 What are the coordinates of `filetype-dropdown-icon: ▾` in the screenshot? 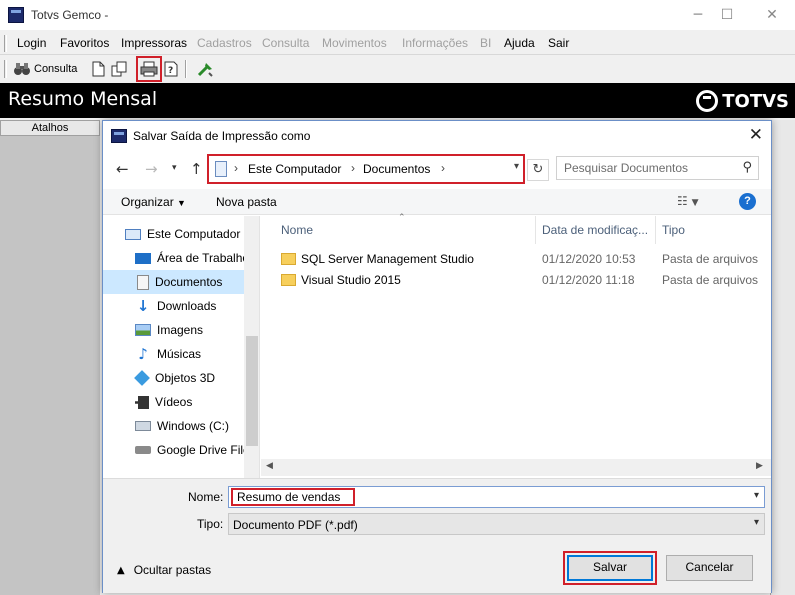 It's located at (756, 522).